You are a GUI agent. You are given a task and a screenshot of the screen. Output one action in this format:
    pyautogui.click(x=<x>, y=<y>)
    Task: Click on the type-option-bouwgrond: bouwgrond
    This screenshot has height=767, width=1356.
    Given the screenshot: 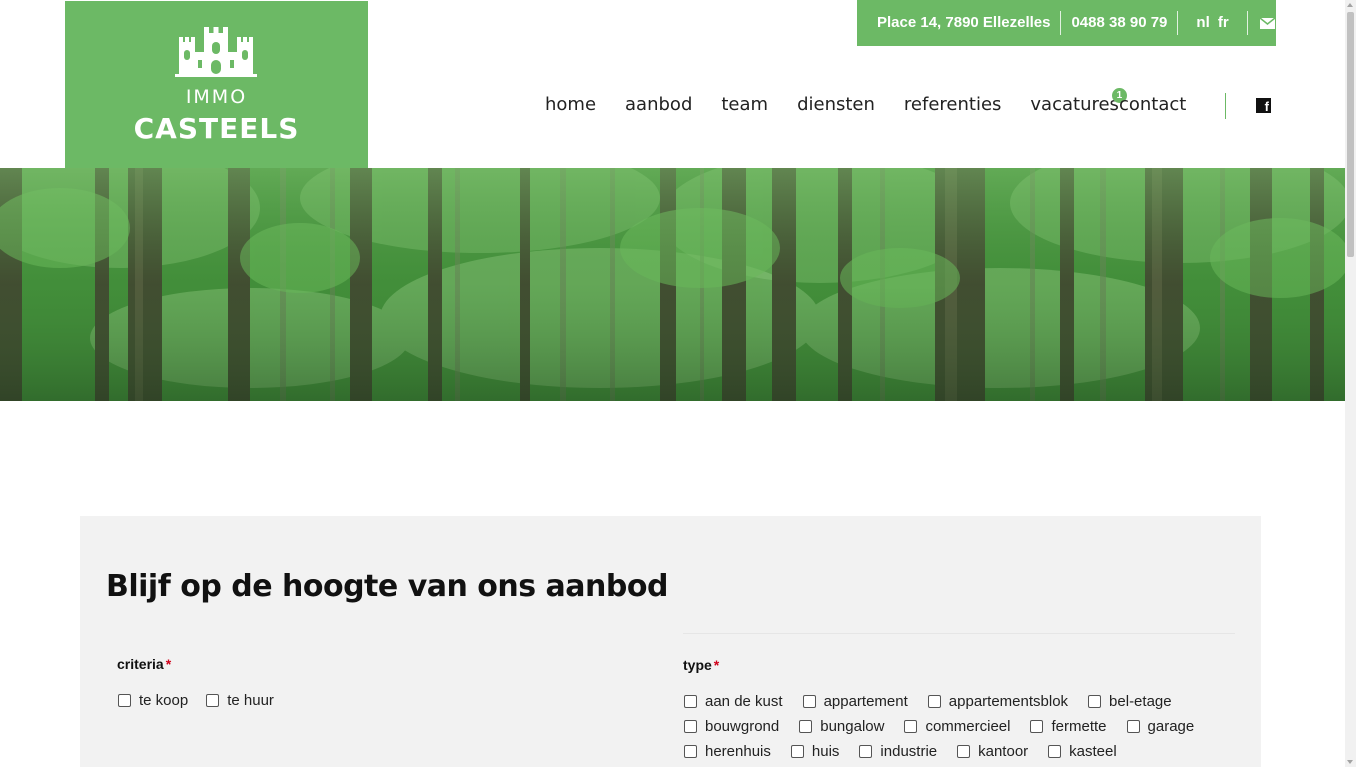 What is the action you would take?
    pyautogui.click(x=731, y=726)
    